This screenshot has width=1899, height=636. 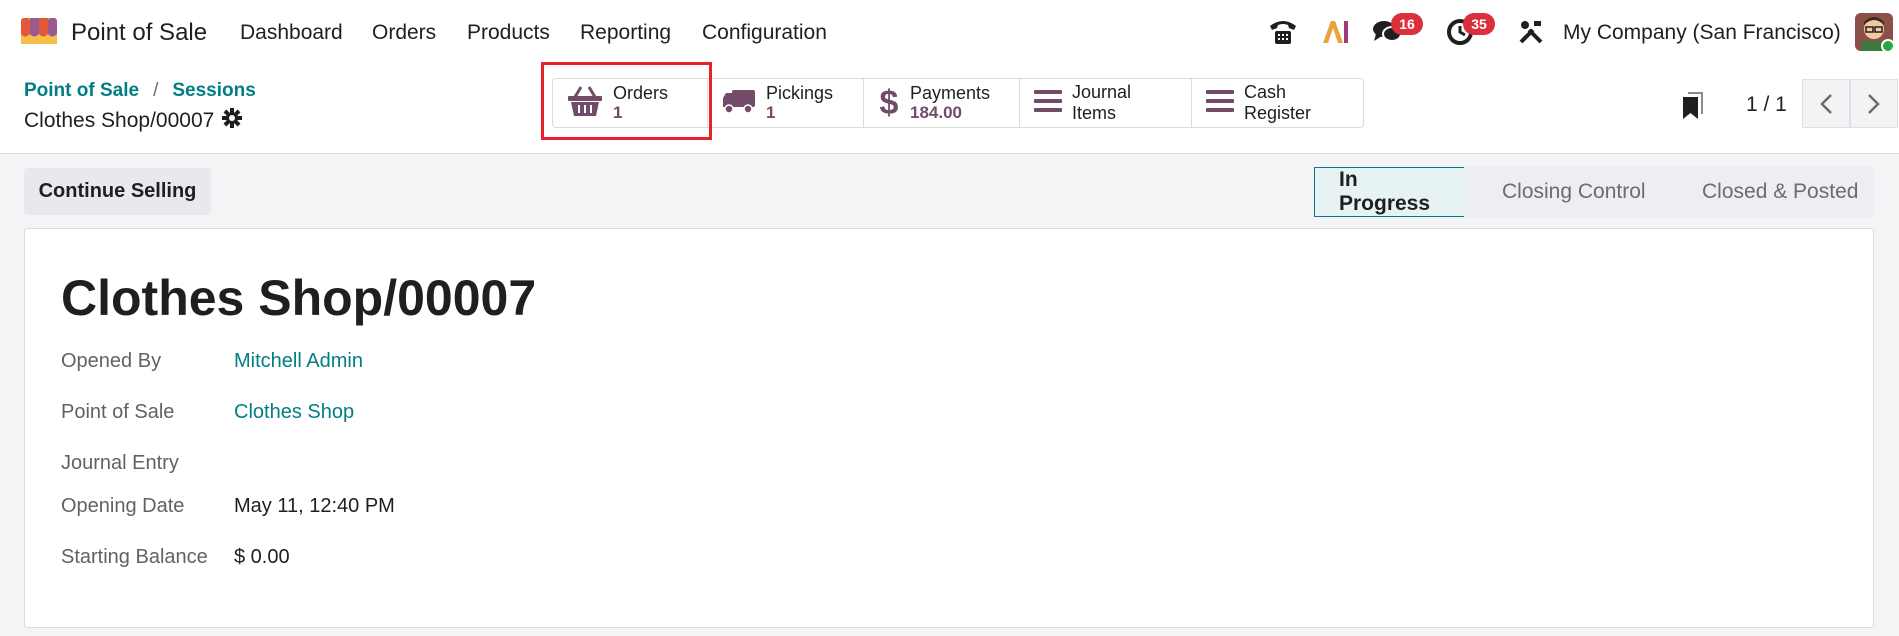 I want to click on stage-closing-control-label: Closing Control, so click(x=1574, y=191).